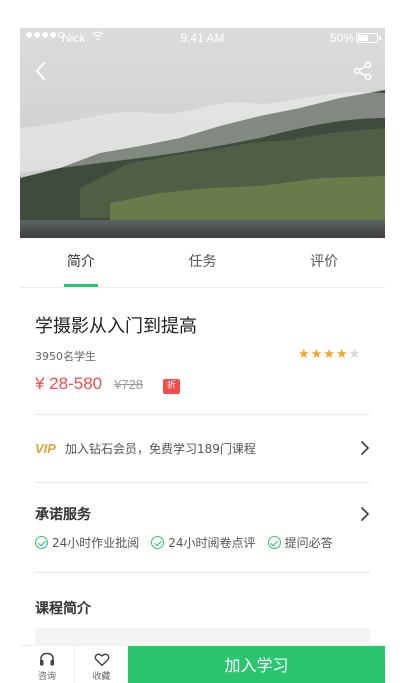 This screenshot has height=683, width=400. I want to click on tab-tasks: 任务, so click(203, 262).